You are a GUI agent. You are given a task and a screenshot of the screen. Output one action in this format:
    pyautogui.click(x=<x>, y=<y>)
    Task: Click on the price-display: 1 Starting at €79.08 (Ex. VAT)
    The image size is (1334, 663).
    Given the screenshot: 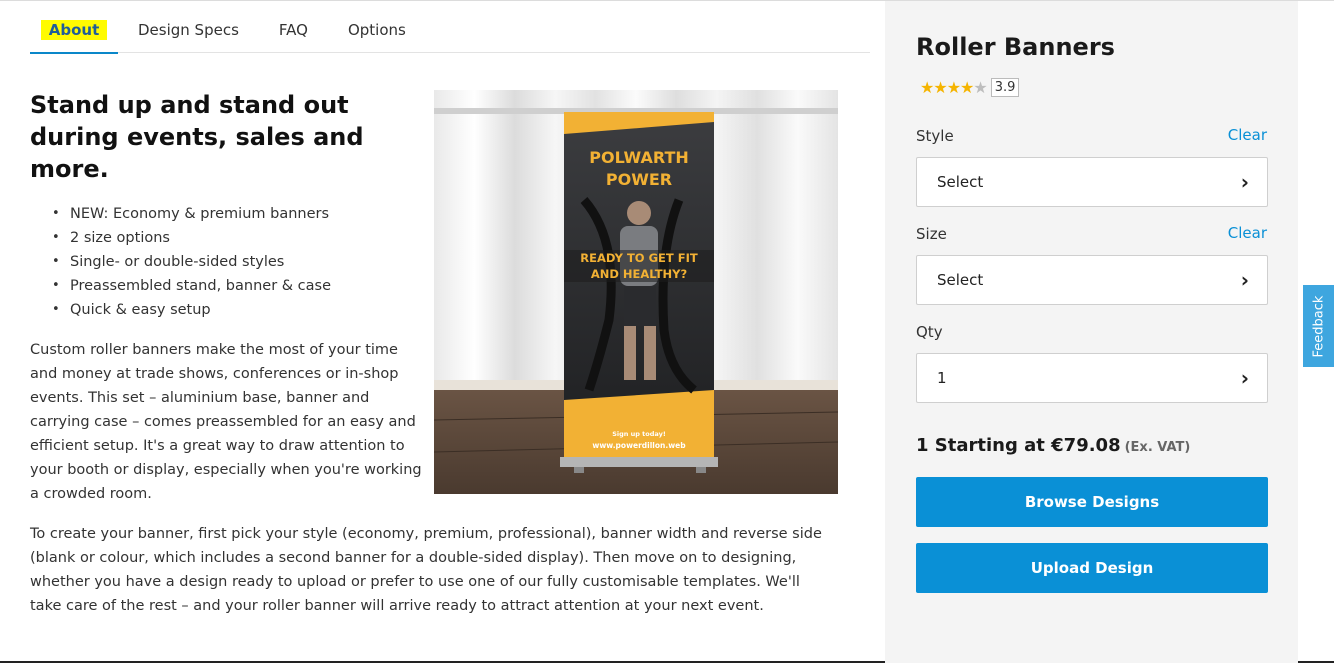 What is the action you would take?
    pyautogui.click(x=1053, y=445)
    